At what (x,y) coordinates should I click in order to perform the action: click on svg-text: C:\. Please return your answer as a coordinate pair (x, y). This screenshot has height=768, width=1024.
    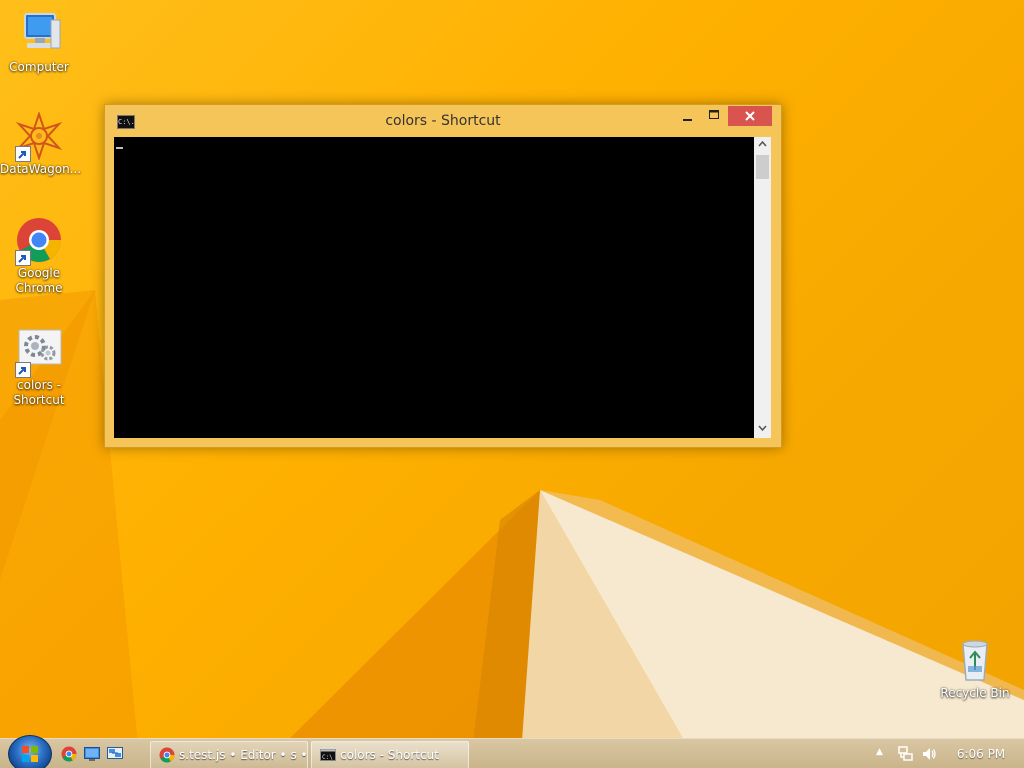
    Looking at the image, I should click on (327, 757).